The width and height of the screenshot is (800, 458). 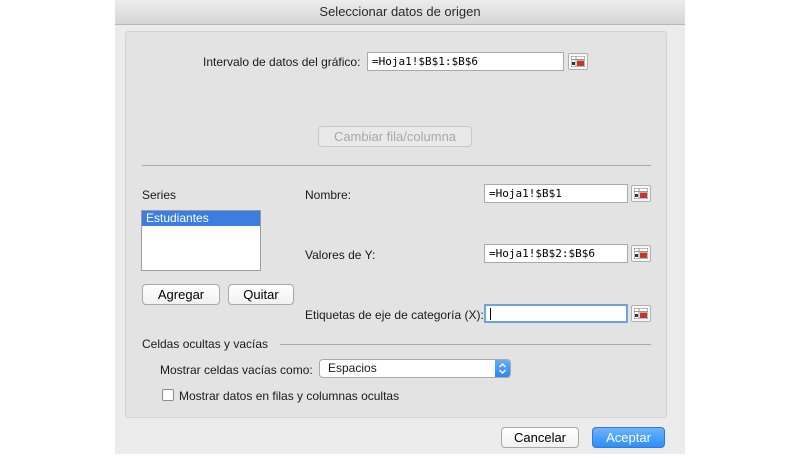 What do you see at coordinates (490, 314) in the screenshot?
I see `text-caret` at bounding box center [490, 314].